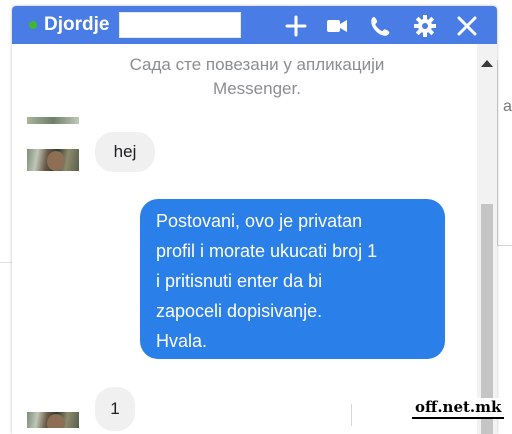  Describe the element at coordinates (351, 415) in the screenshot. I see `text-caret` at that location.